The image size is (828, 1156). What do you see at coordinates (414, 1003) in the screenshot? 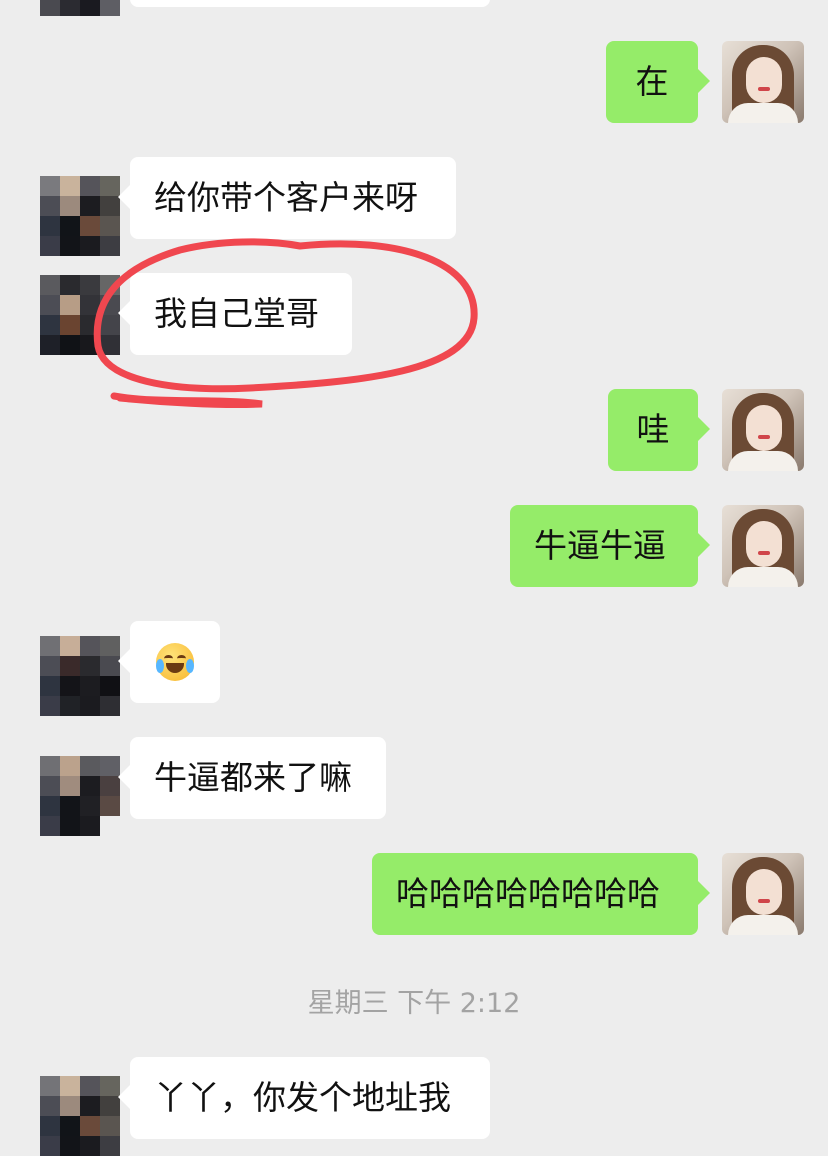
I see `chat-timestamp: 星期三 下午 2:12` at bounding box center [414, 1003].